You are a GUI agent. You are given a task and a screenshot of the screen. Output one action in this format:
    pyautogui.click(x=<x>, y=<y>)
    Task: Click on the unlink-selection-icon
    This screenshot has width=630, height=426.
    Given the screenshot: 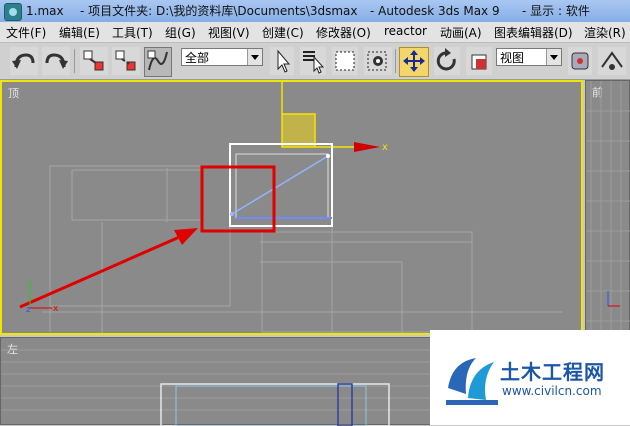 What is the action you would take?
    pyautogui.click(x=126, y=61)
    